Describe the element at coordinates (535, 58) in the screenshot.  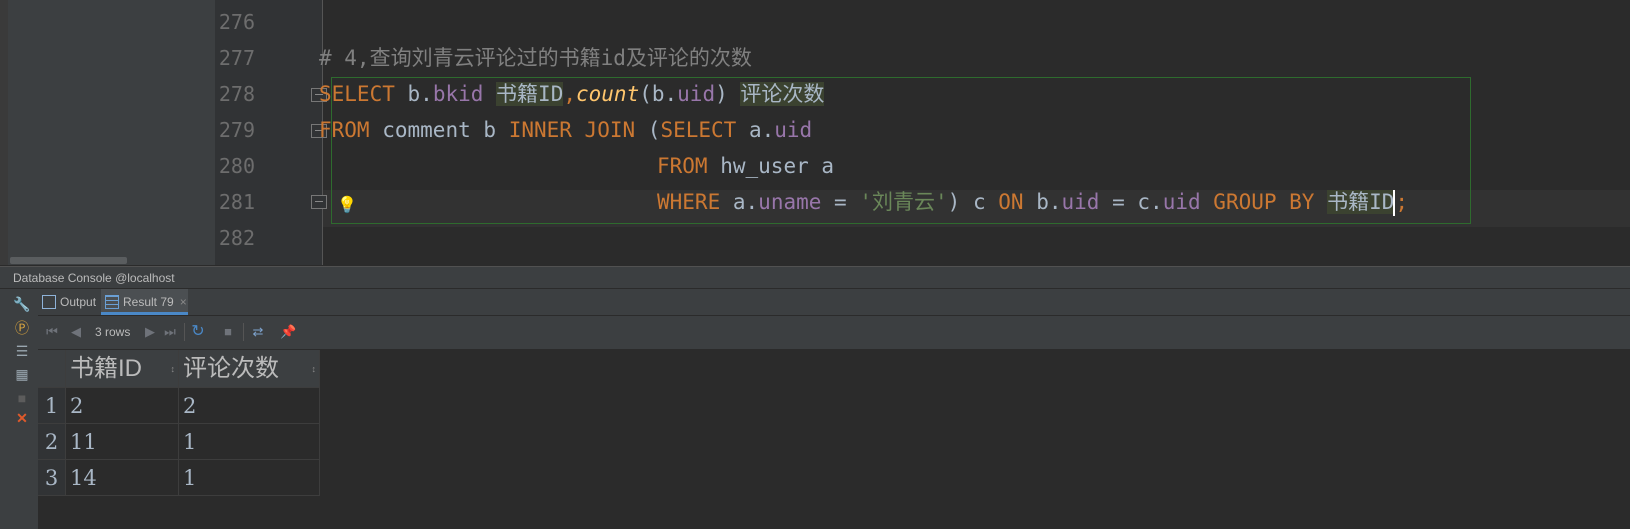
I see `code-comment: # 4,查询刘青云评论过的书籍id及评论的次数` at that location.